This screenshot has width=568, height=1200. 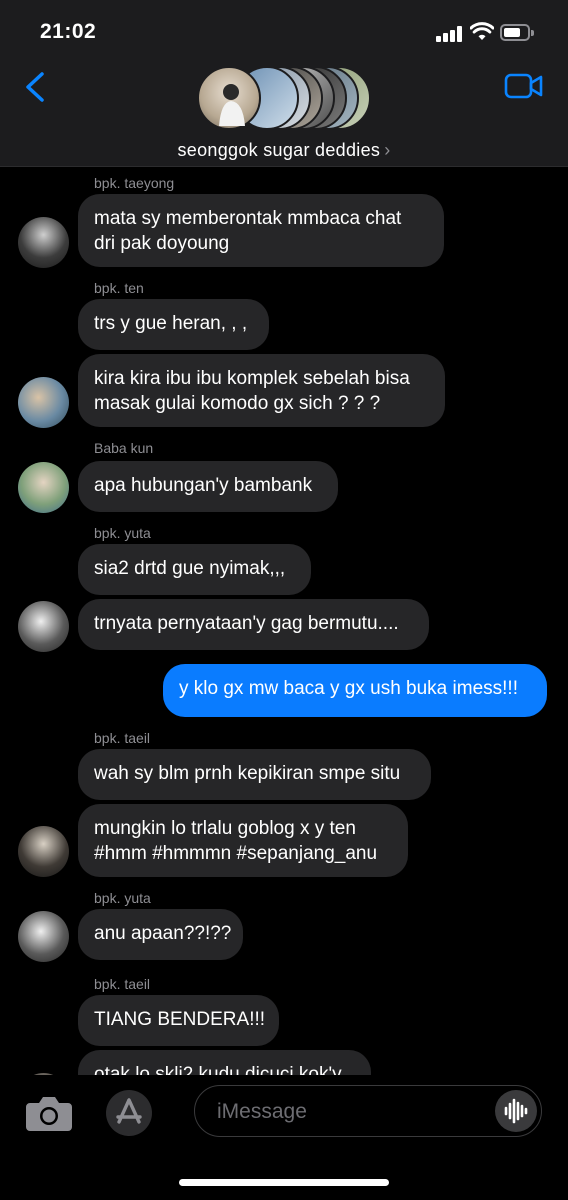 I want to click on app-store-icon, so click(x=129, y=1113).